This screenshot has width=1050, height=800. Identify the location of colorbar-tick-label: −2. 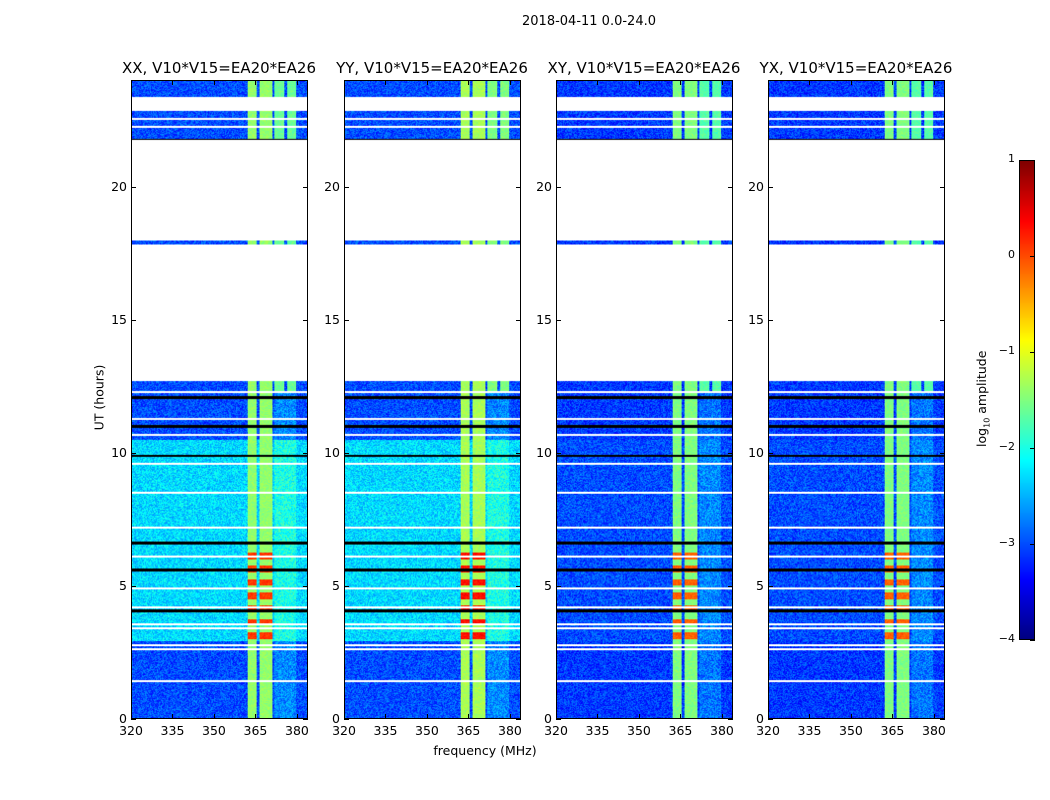
(1006, 446).